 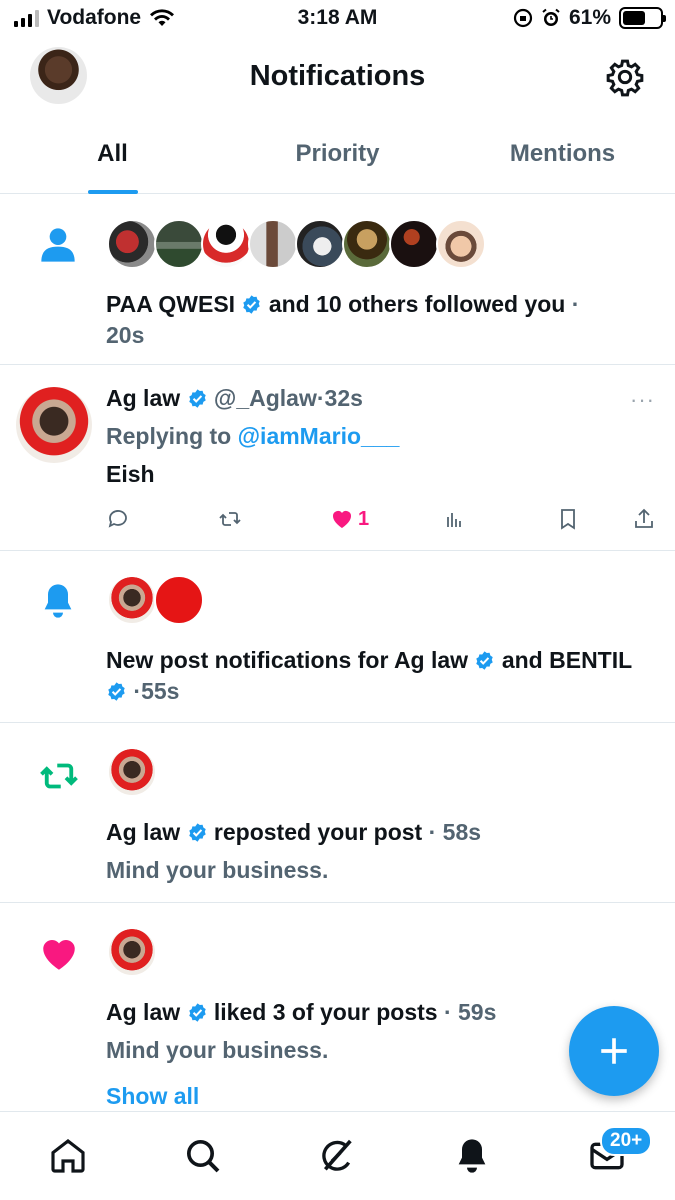 I want to click on repost-button, so click(x=230, y=519).